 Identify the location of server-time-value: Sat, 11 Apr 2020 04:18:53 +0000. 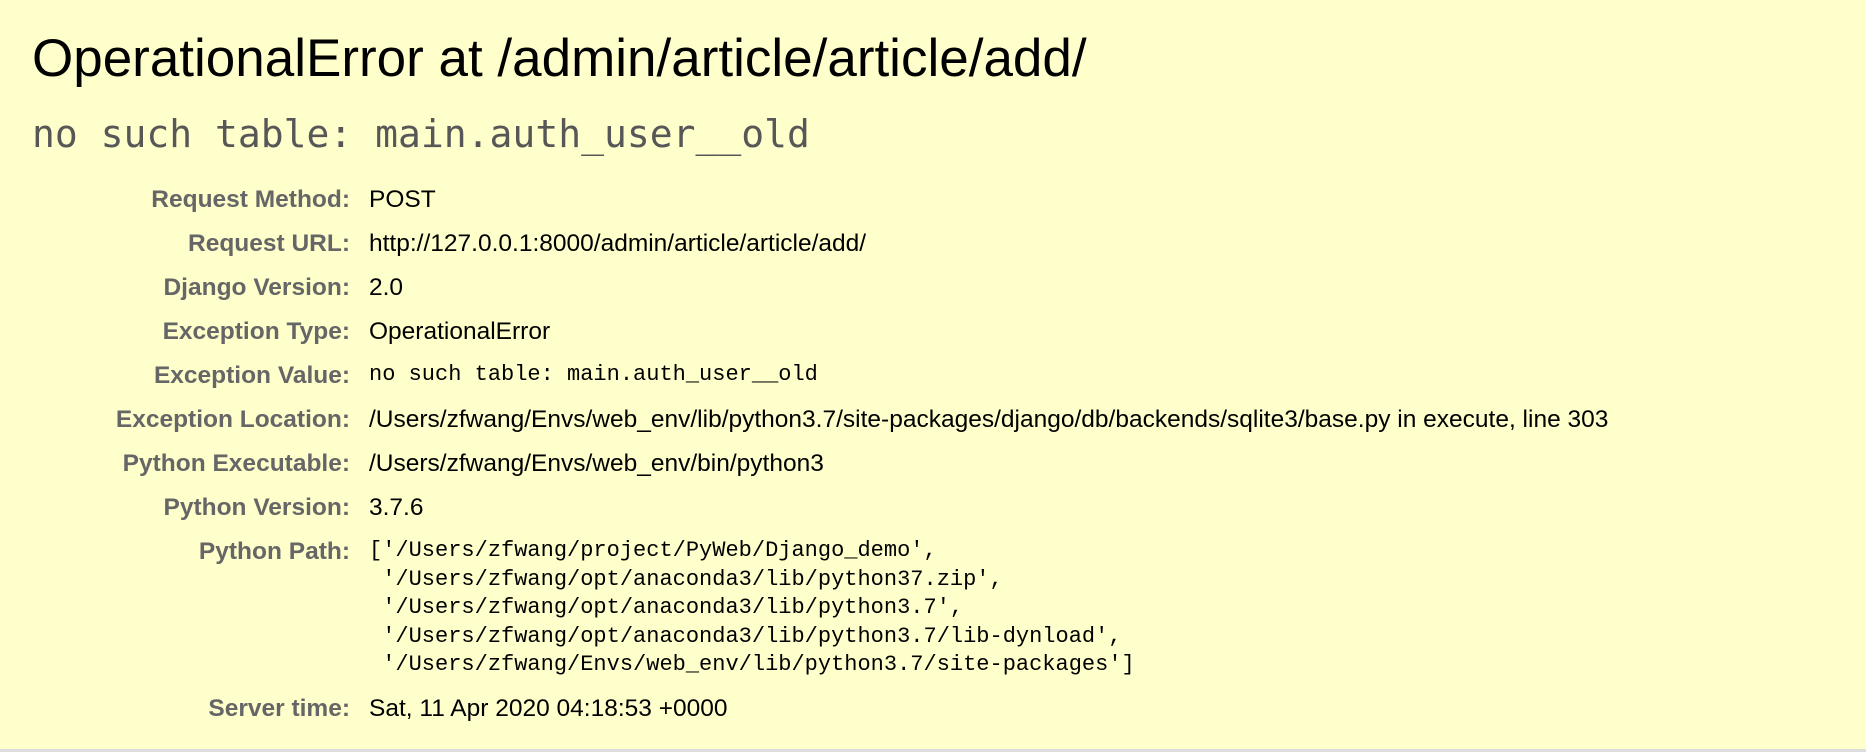
(548, 708).